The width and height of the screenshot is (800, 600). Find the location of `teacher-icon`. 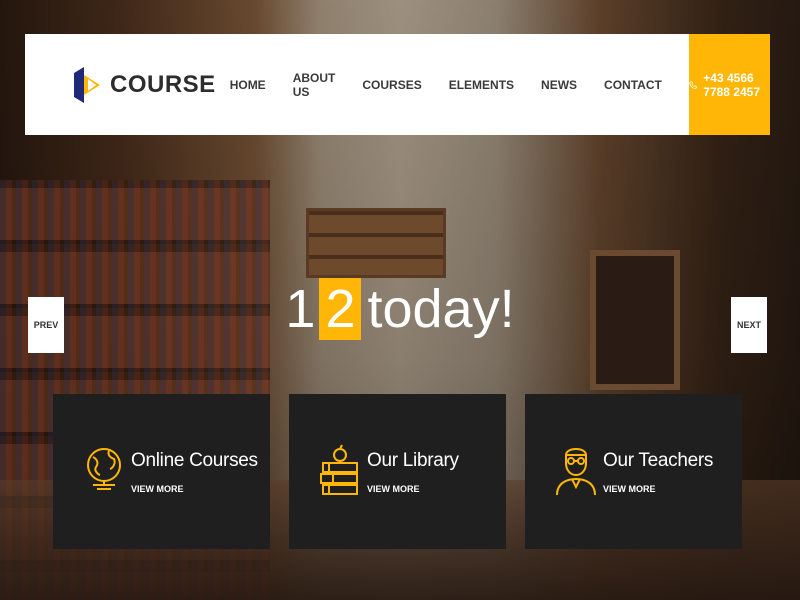

teacher-icon is located at coordinates (576, 471).